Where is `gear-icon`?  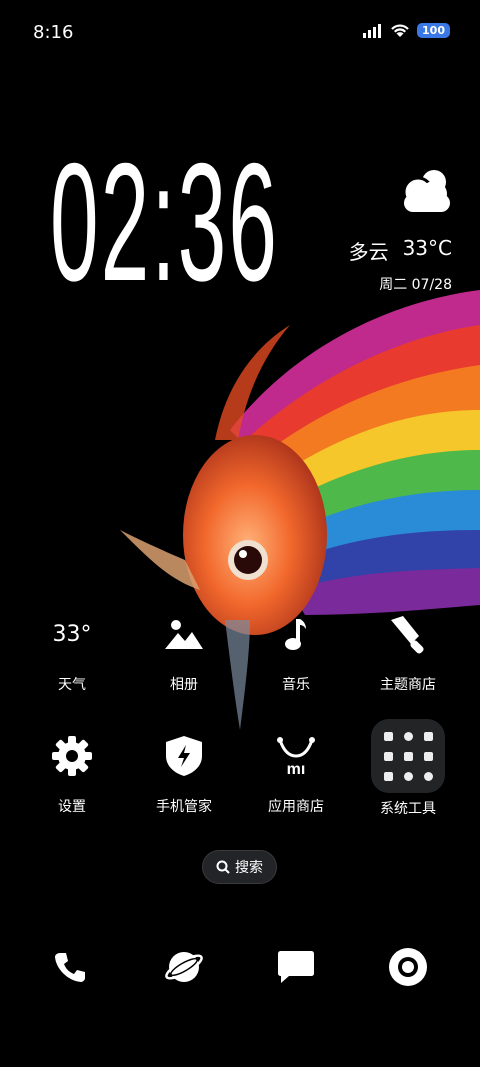
gear-icon is located at coordinates (72, 756).